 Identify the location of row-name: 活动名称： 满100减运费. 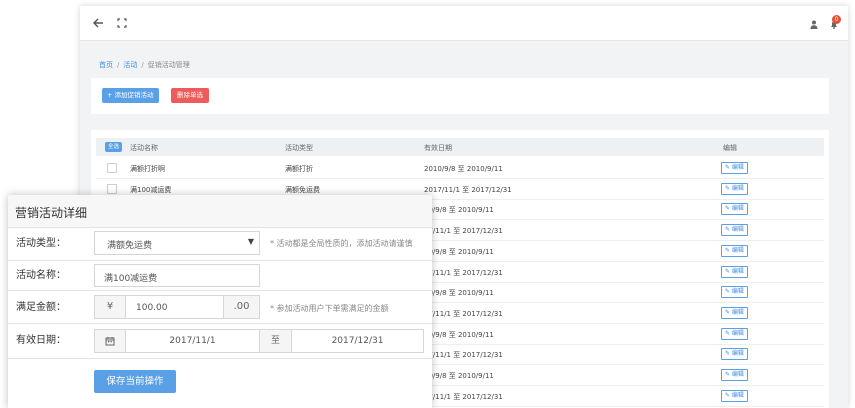
(220, 275).